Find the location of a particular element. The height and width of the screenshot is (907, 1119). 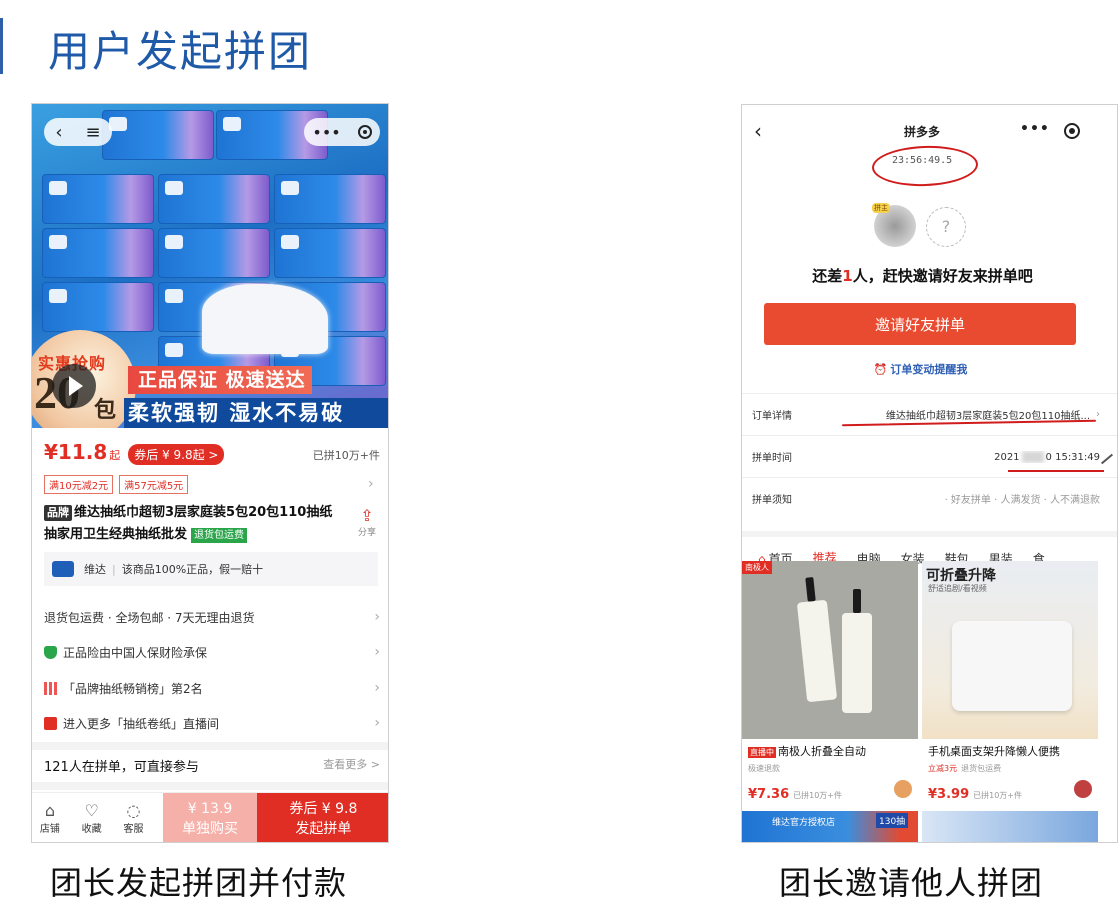

order-time-value: 2021 0 15:31:49 is located at coordinates (1047, 456).